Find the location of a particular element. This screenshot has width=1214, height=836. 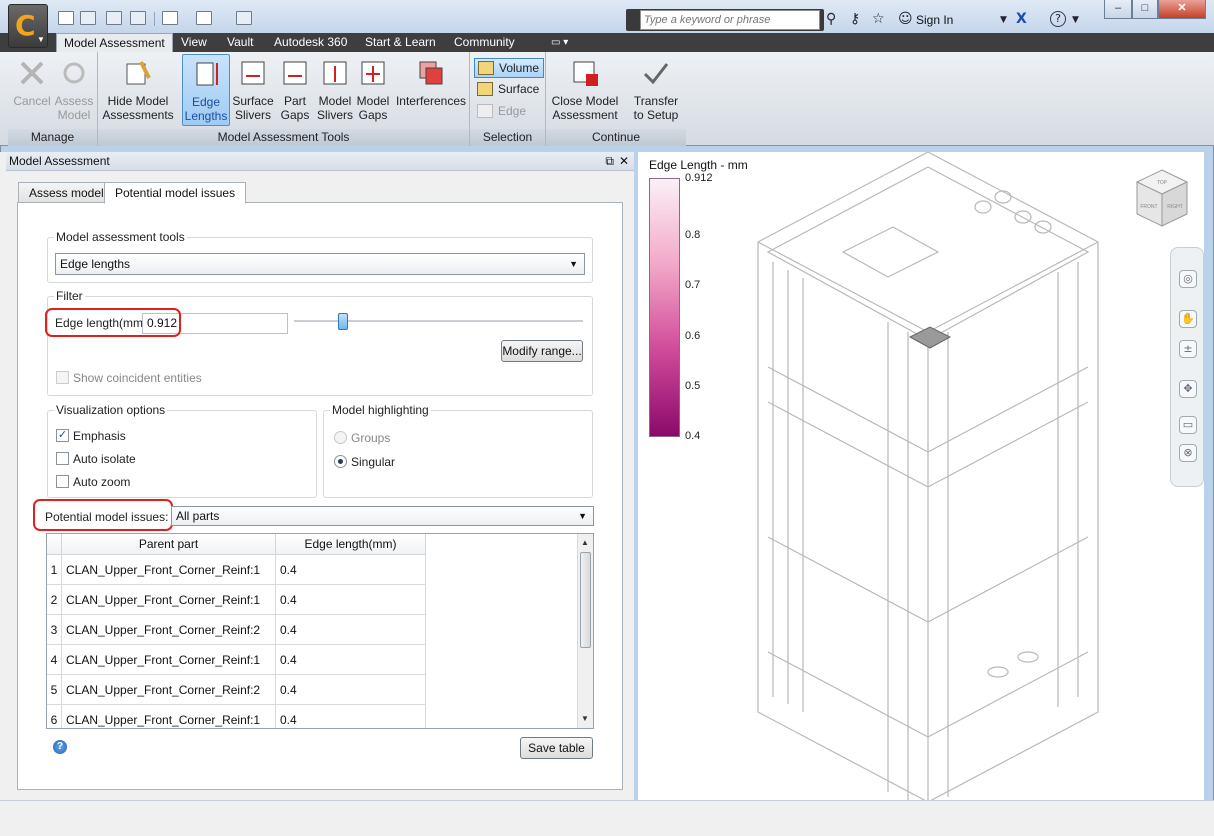

pan-hand-icon: ✋ is located at coordinates (1188, 319).